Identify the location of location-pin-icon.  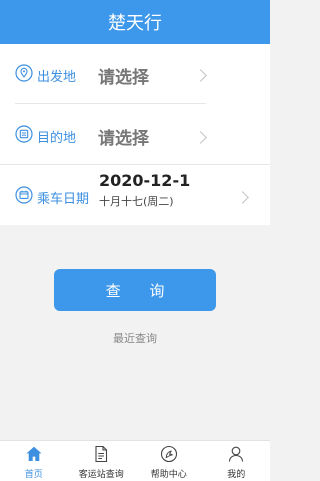
(24, 73).